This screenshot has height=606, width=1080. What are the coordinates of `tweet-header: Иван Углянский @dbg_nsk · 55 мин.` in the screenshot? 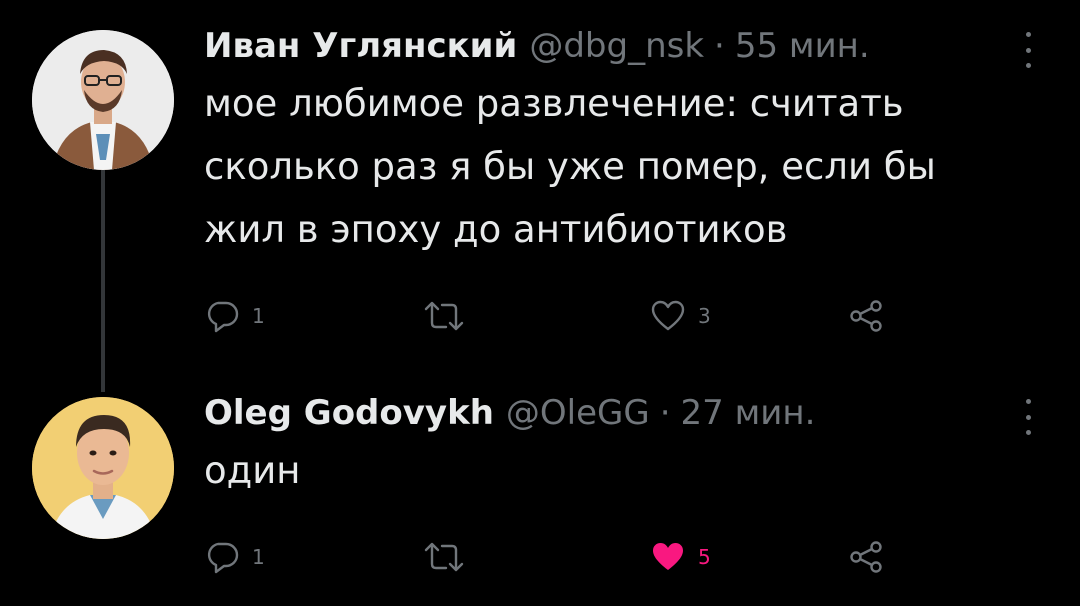 It's located at (622, 46).